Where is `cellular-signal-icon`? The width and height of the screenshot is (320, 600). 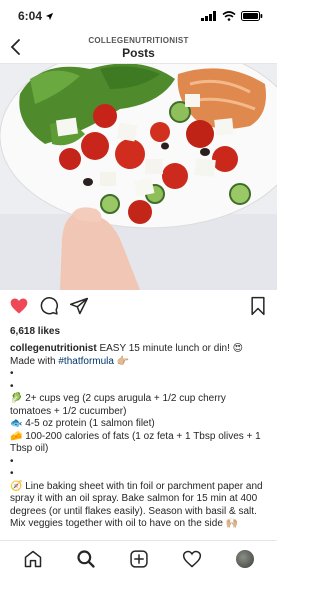
cellular-signal-icon is located at coordinates (208, 16).